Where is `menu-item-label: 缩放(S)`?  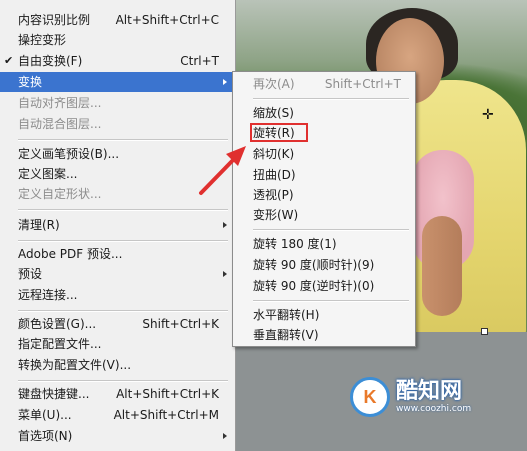 menu-item-label: 缩放(S) is located at coordinates (273, 113).